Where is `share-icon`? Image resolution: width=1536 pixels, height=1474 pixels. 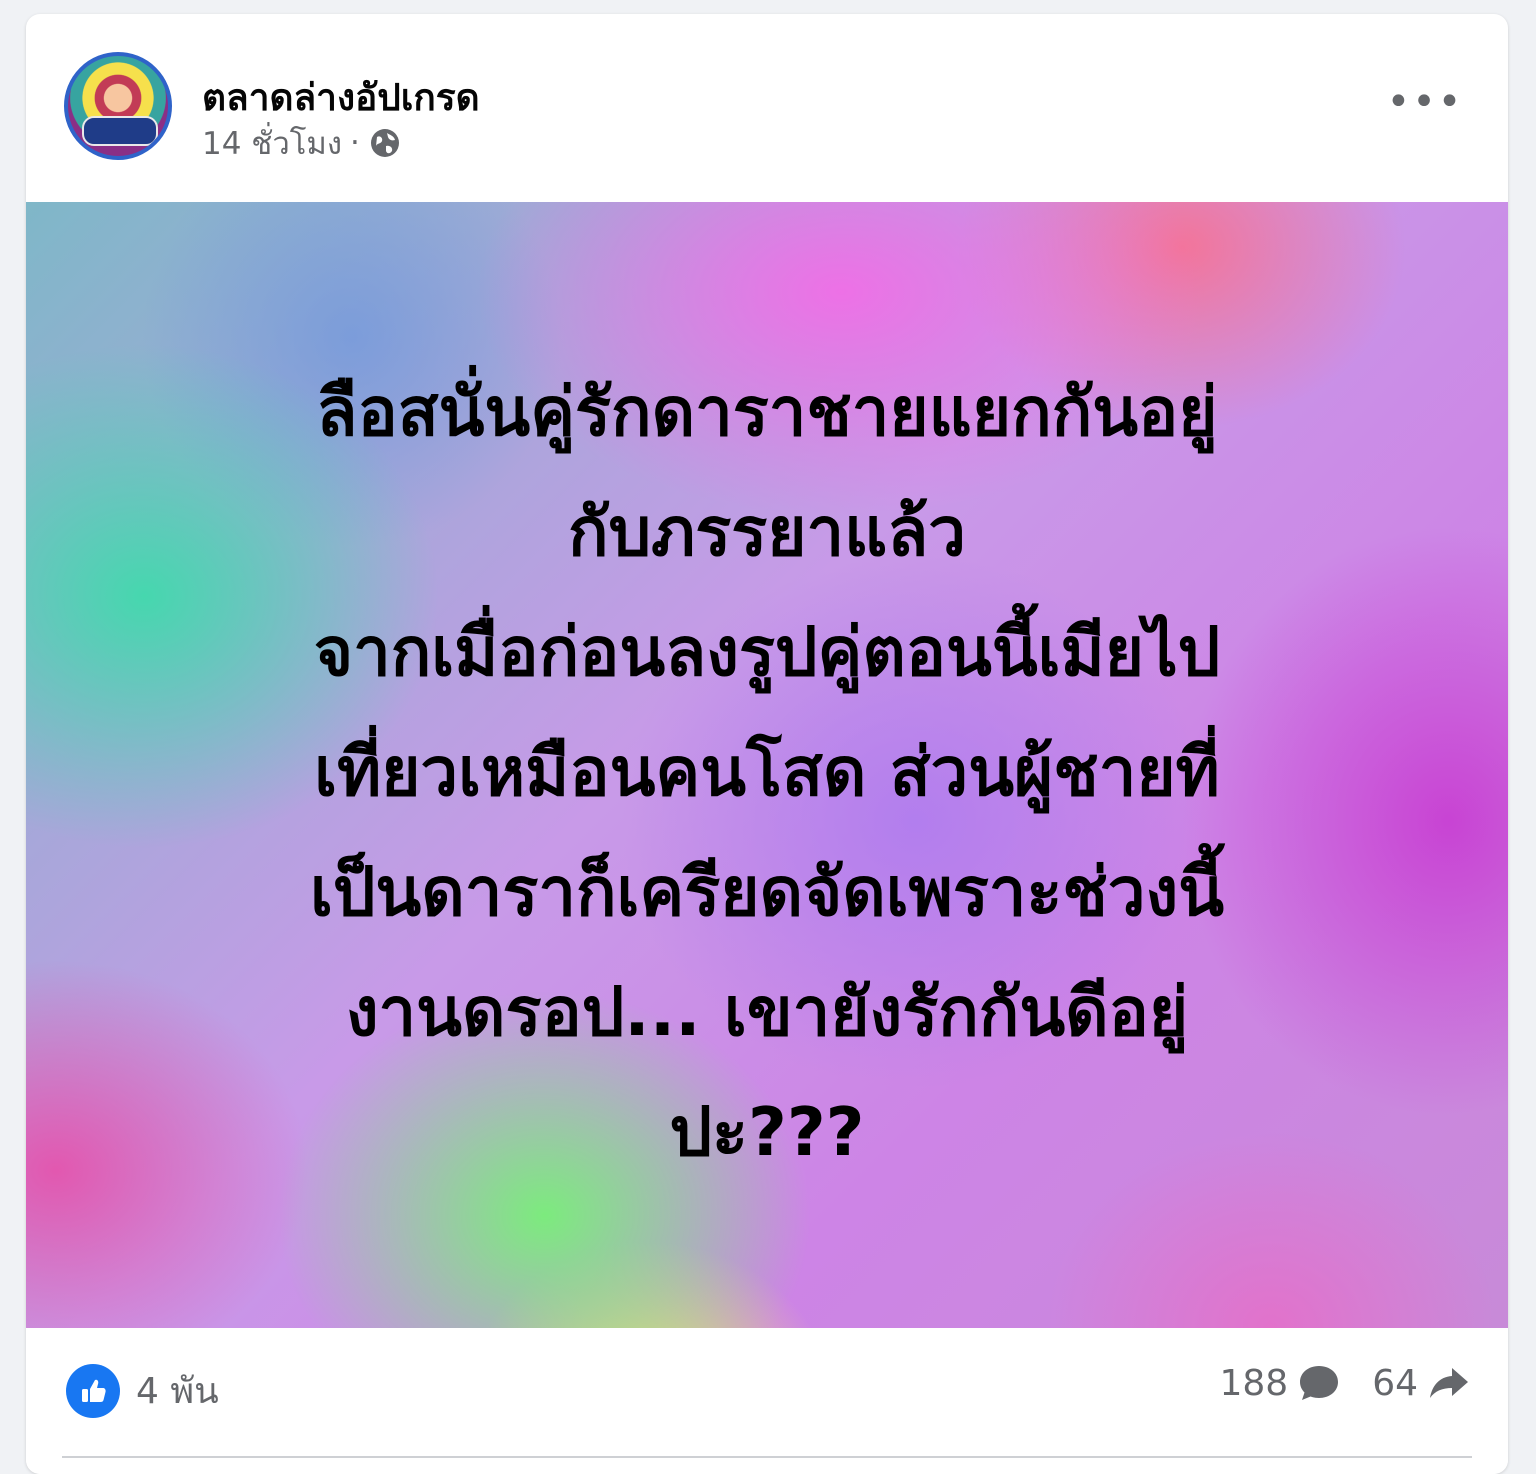
share-icon is located at coordinates (1449, 1383).